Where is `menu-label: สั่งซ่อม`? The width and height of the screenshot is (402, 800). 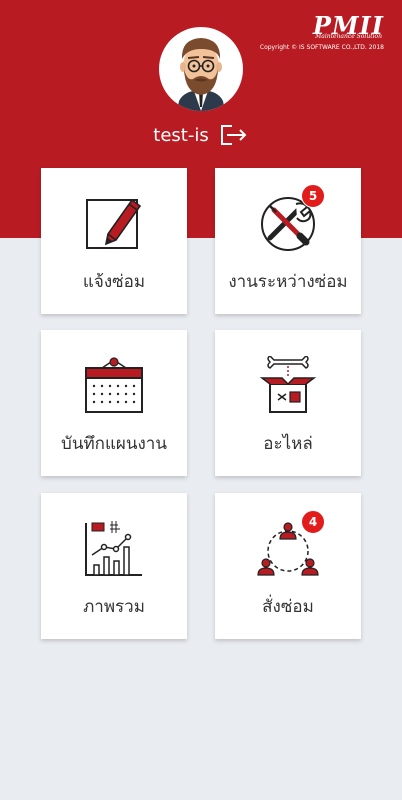 menu-label: สั่งซ่อม is located at coordinates (288, 607).